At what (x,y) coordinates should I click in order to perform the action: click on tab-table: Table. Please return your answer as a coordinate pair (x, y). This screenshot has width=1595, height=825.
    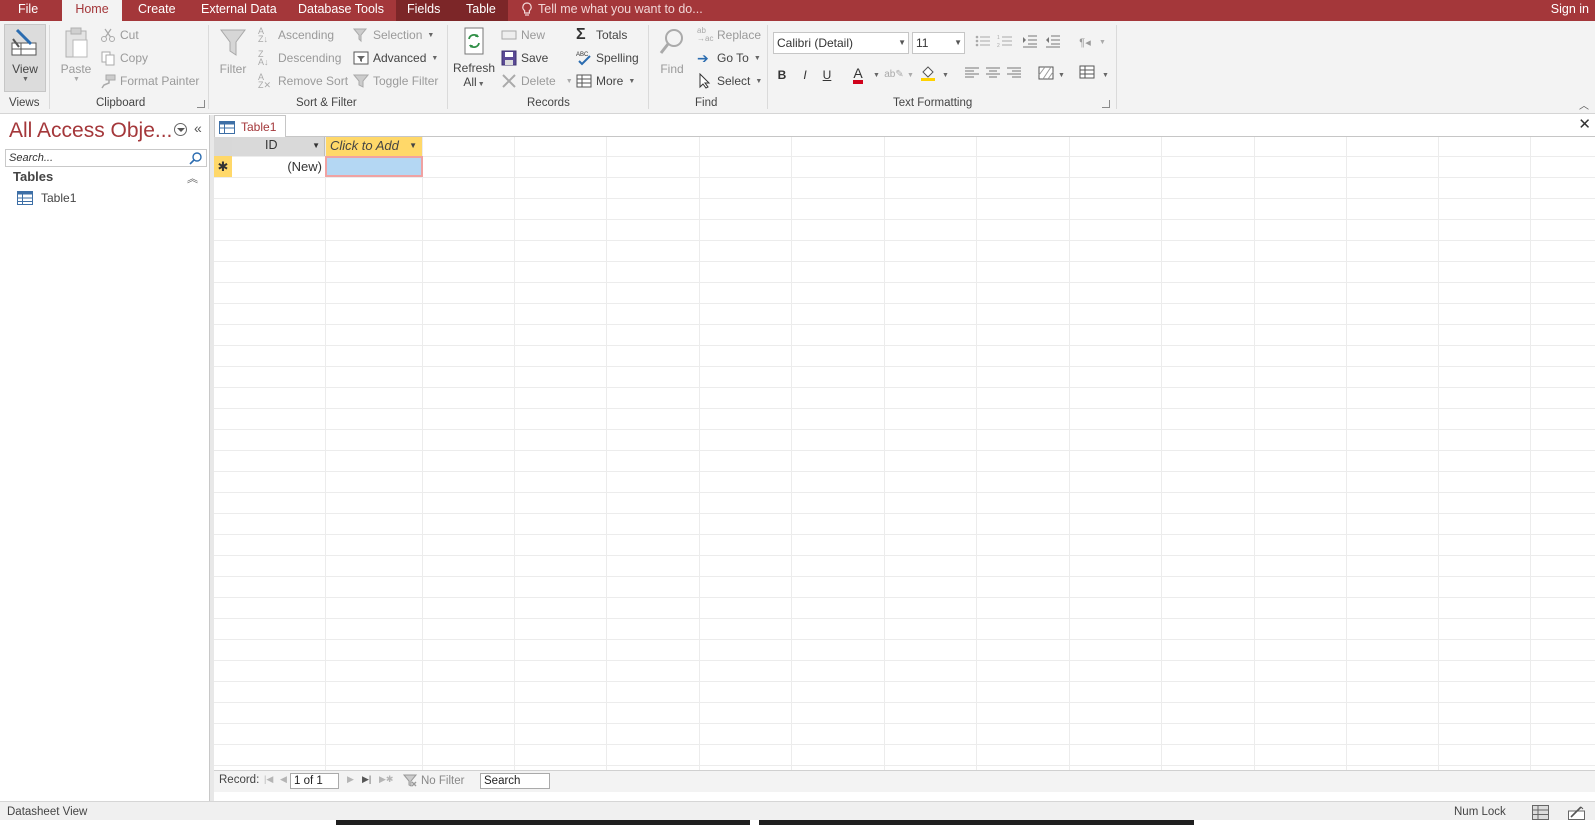
    Looking at the image, I should click on (481, 10).